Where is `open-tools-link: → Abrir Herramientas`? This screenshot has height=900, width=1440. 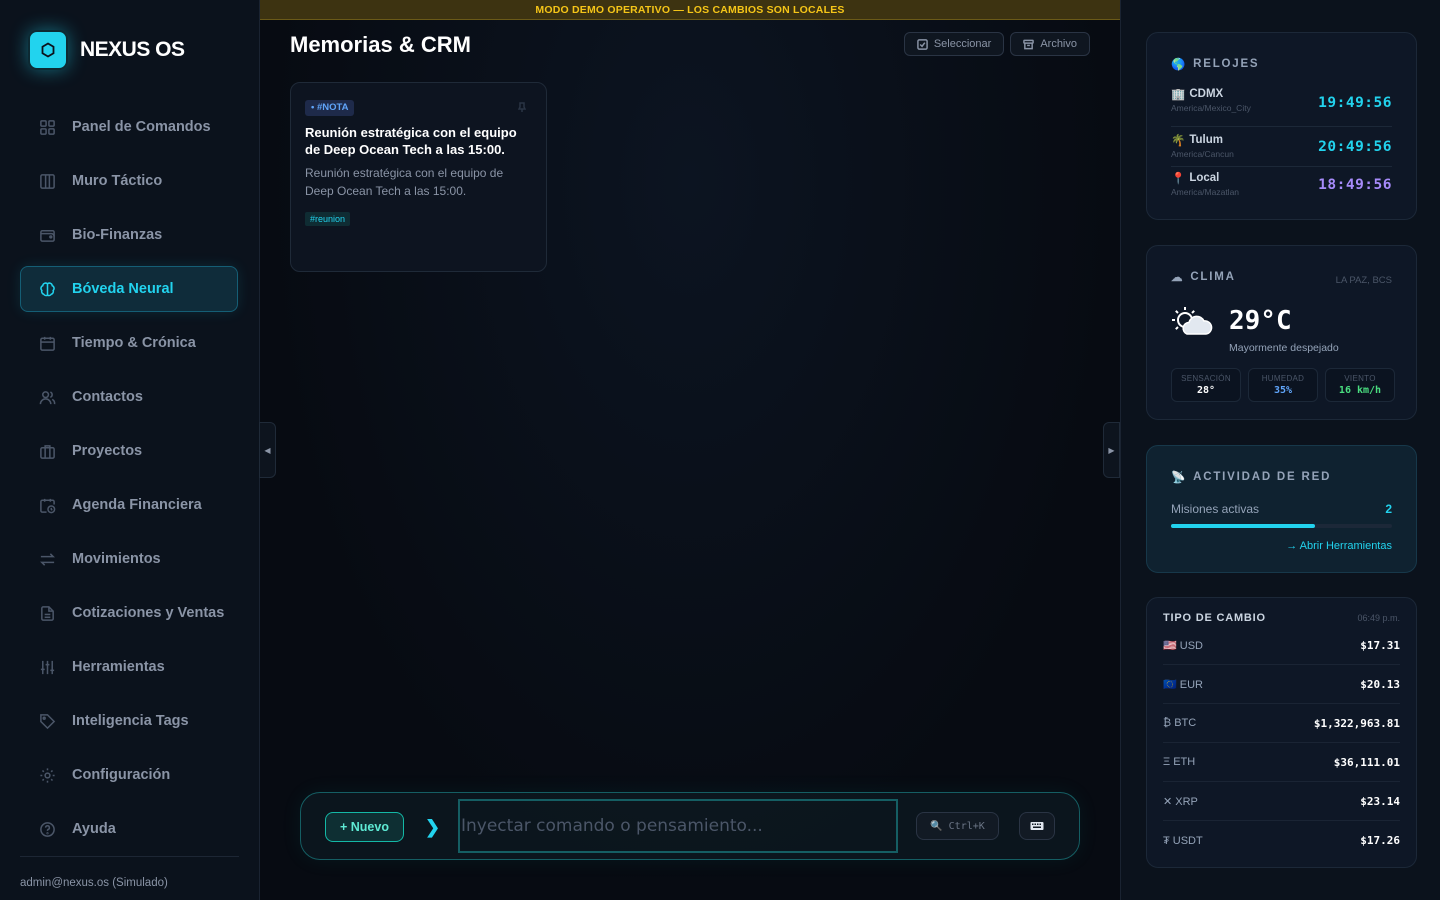
open-tools-link: → Abrir Herramientas is located at coordinates (1339, 546).